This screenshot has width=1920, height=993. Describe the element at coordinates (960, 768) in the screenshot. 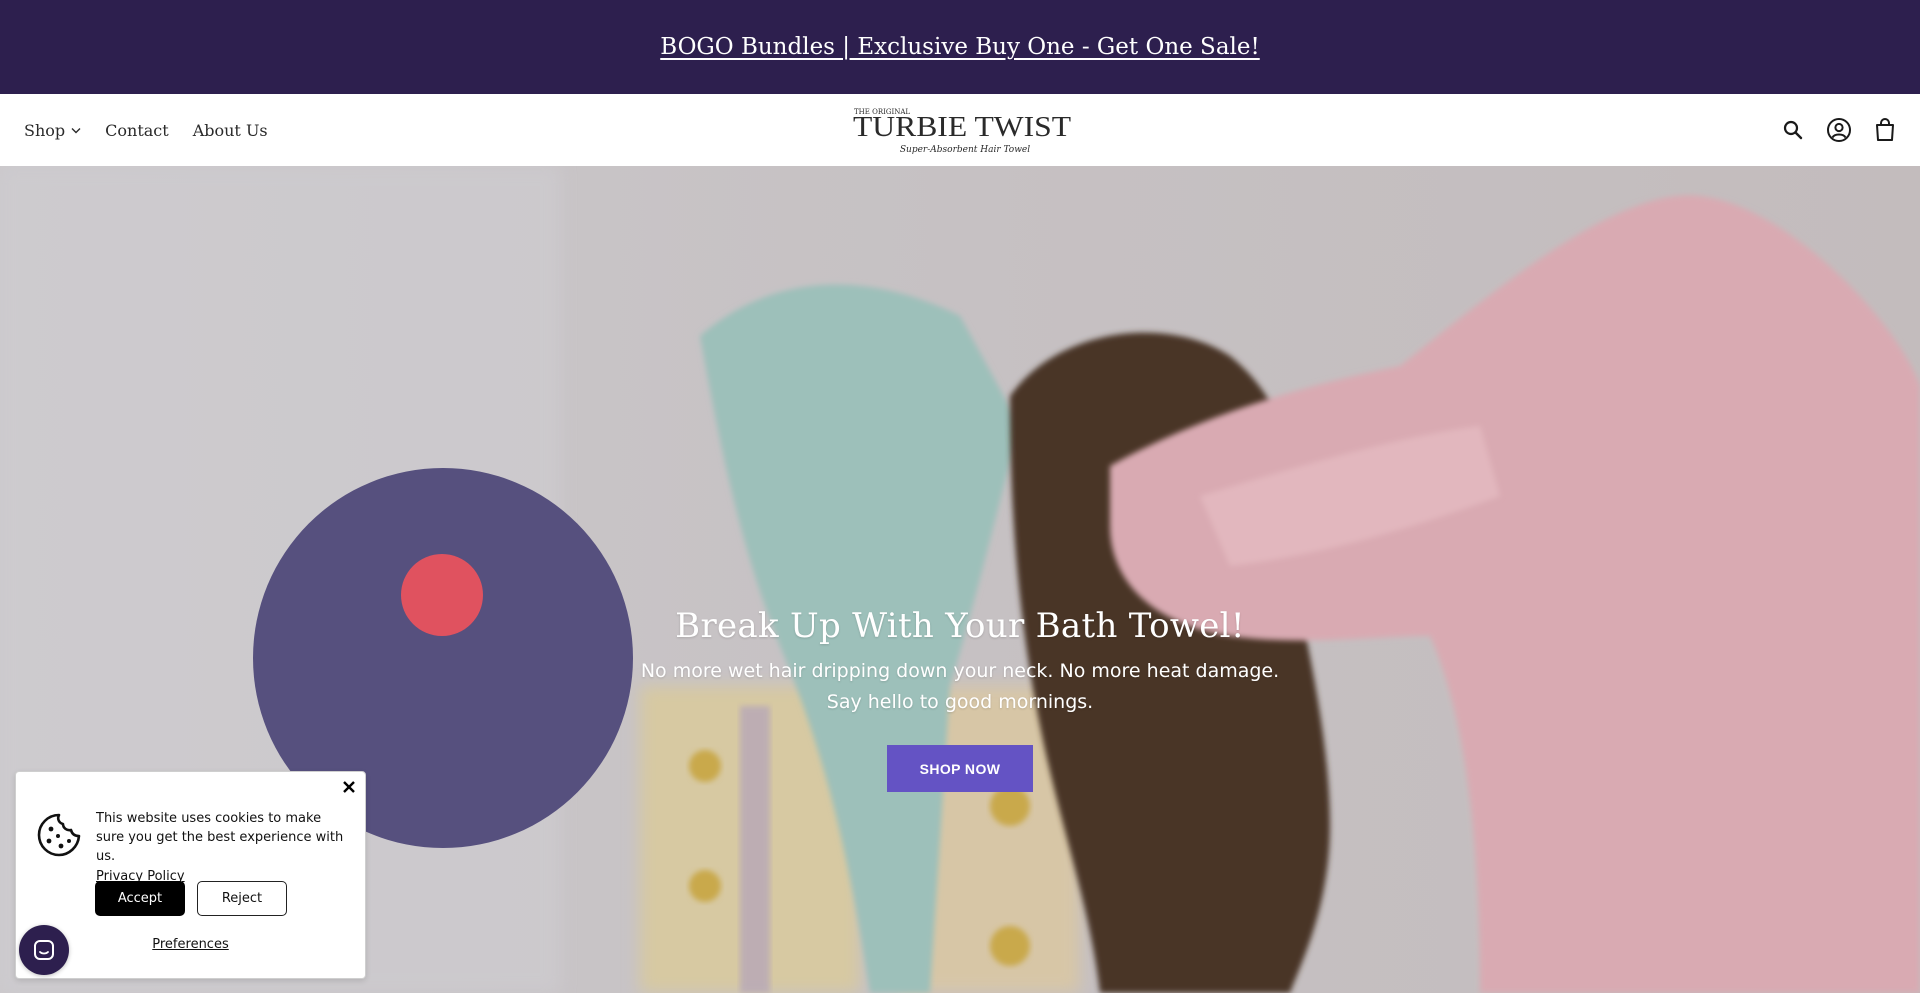

I see `shop-now-button: SHOP NOW` at that location.